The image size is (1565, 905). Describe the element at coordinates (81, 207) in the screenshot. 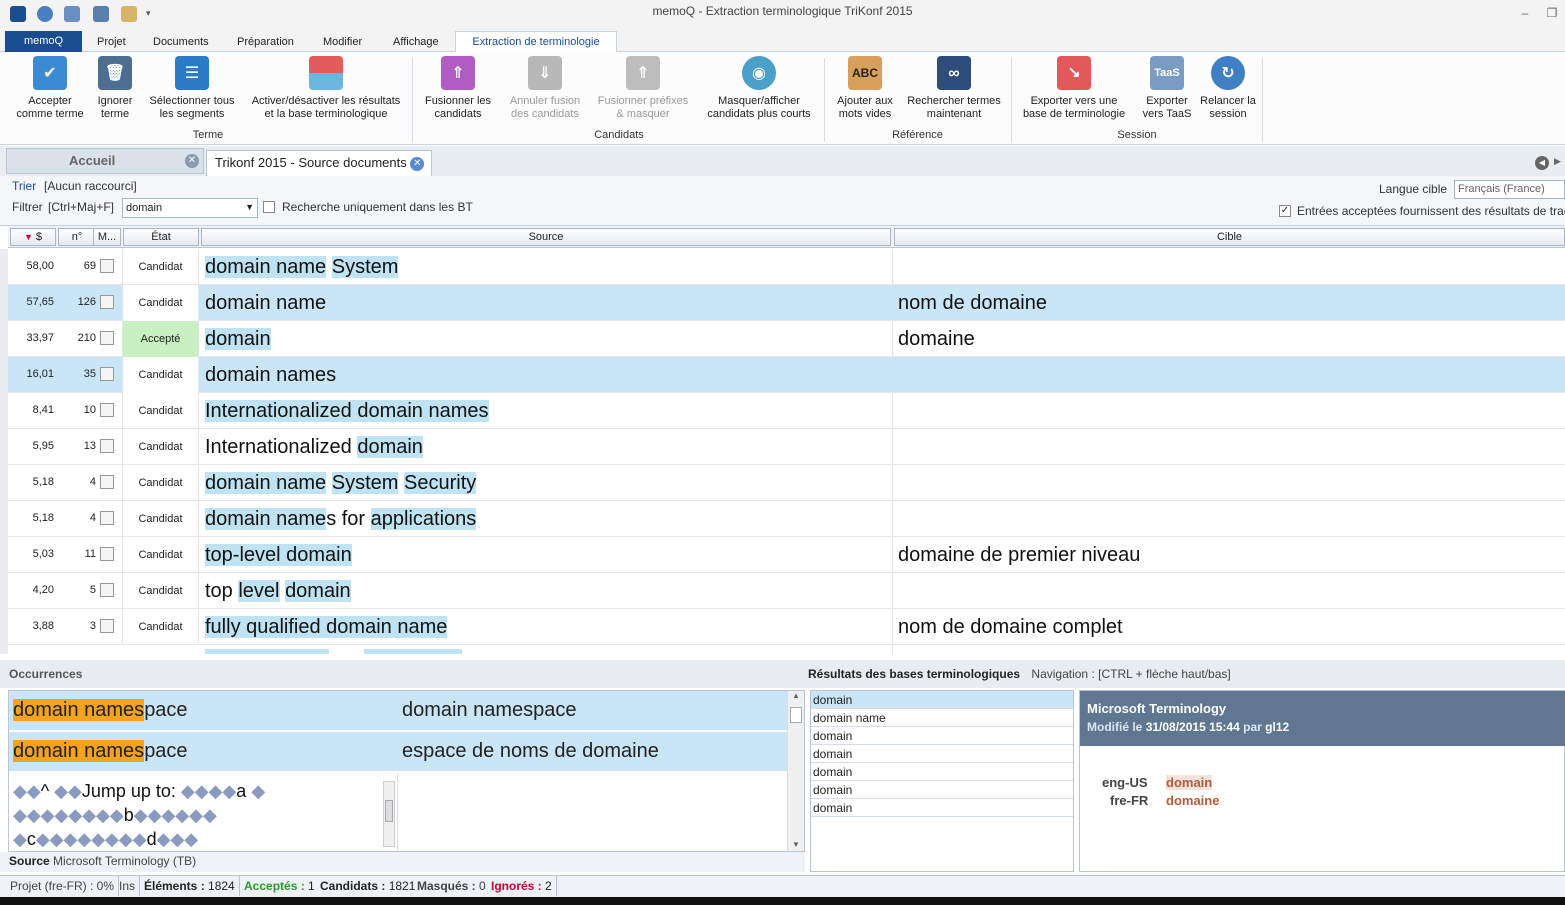

I see `filter-shortcut: [Ctrl+Maj+F]` at that location.